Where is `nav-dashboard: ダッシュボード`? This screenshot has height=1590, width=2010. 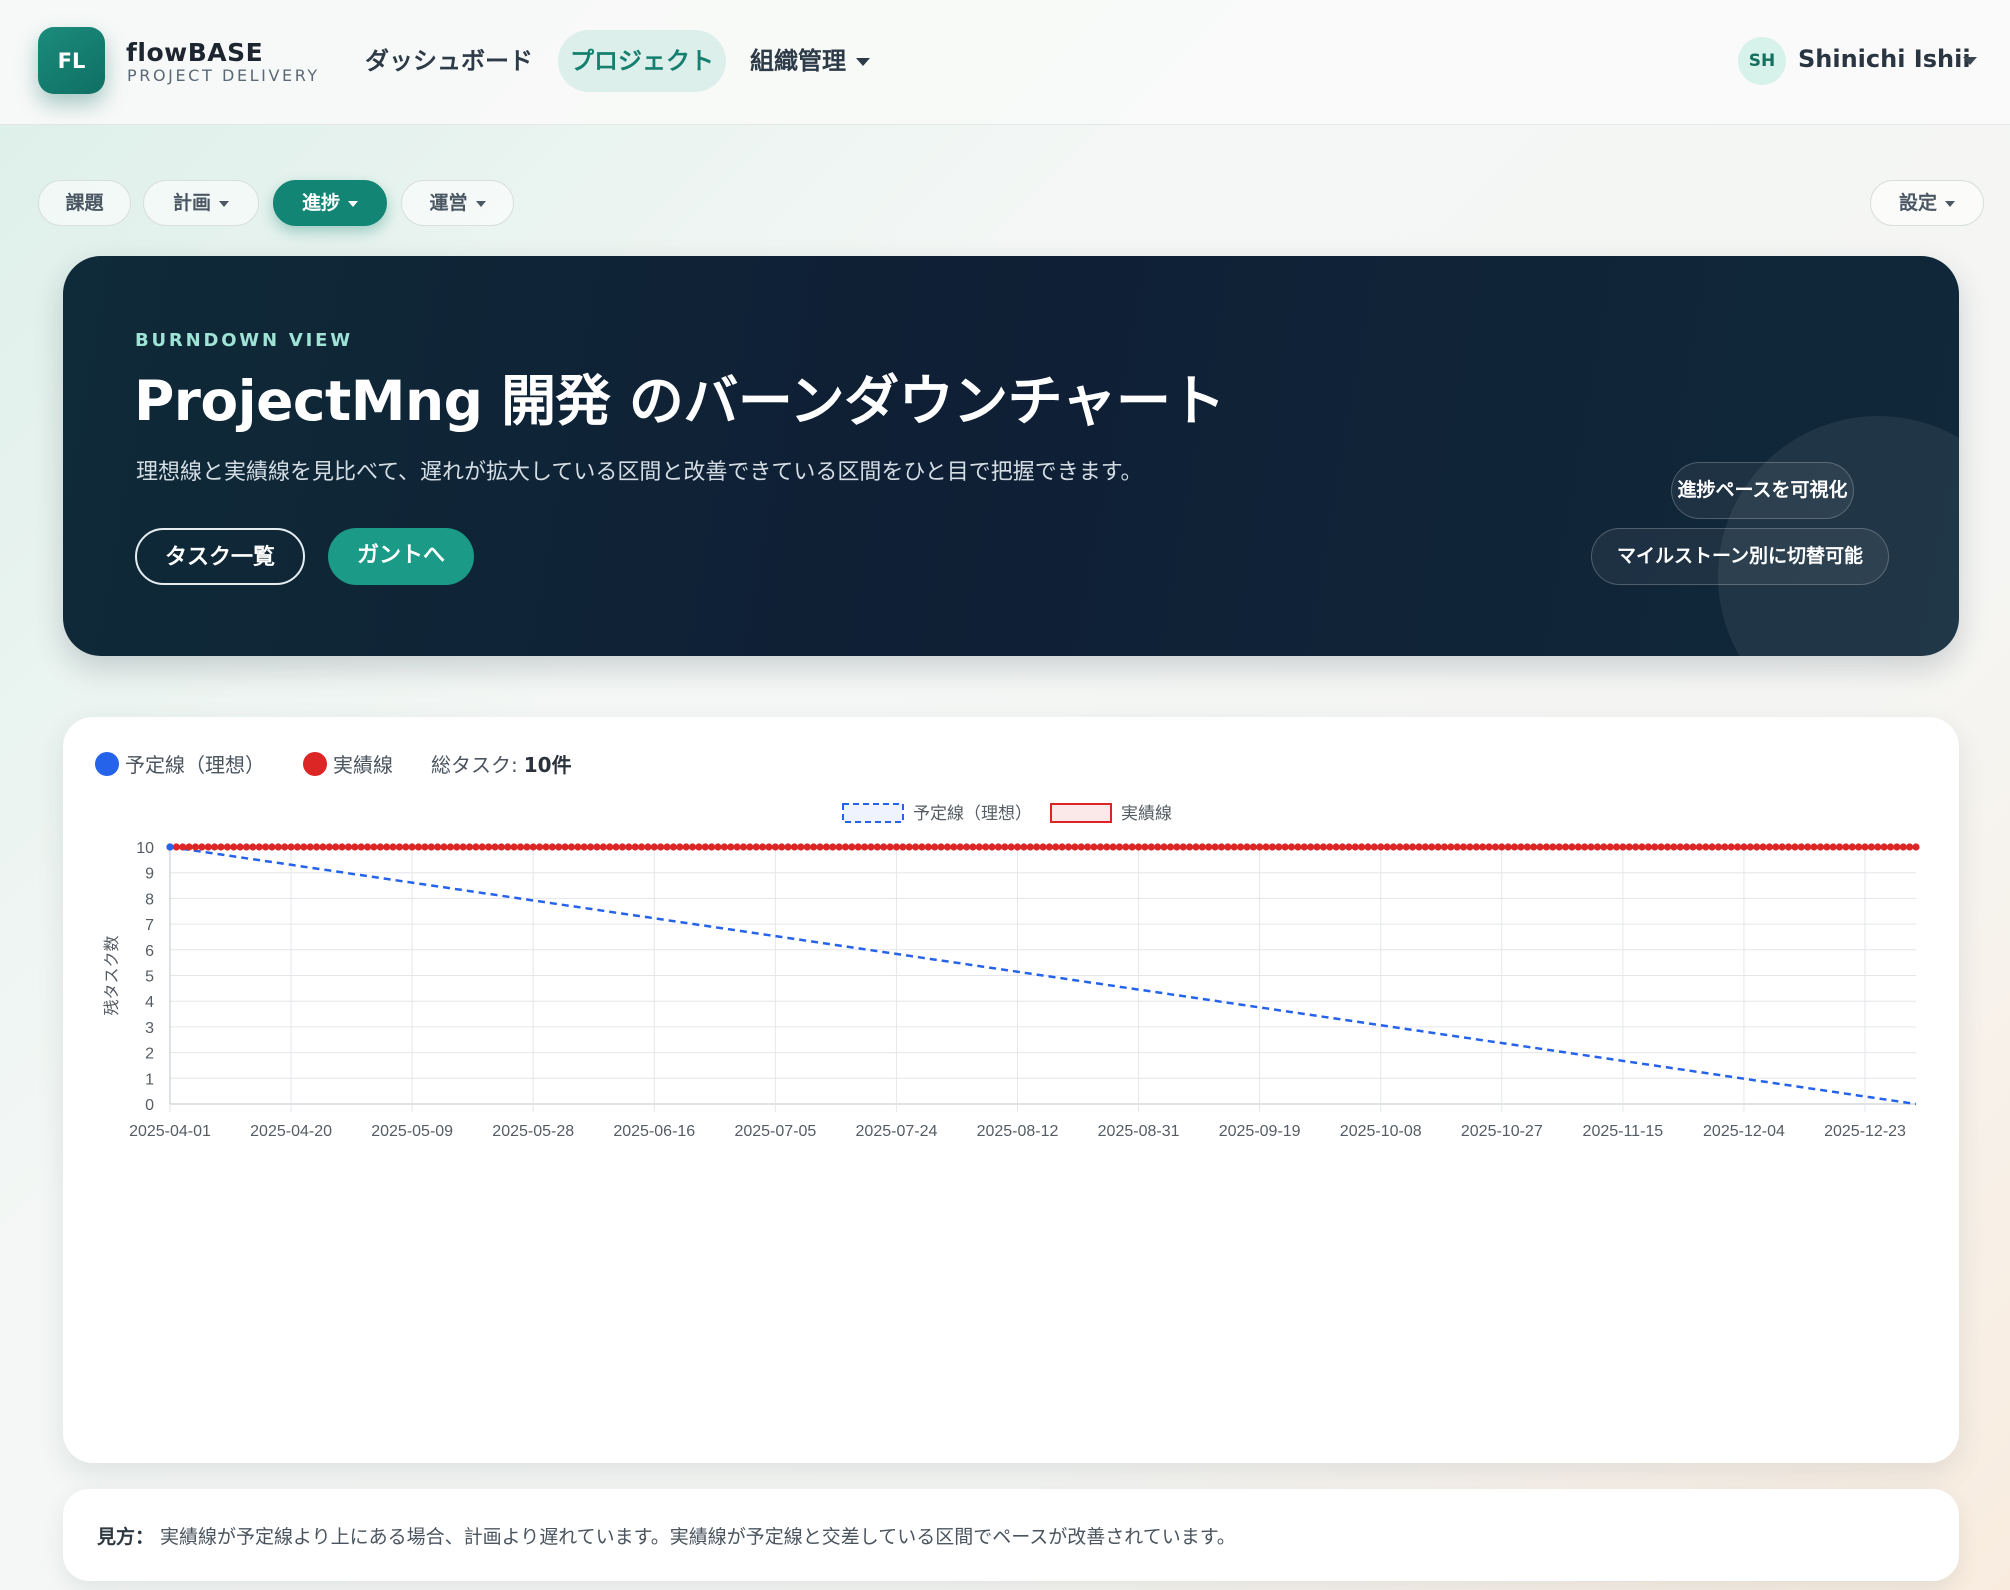
nav-dashboard: ダッシュボード is located at coordinates (449, 61).